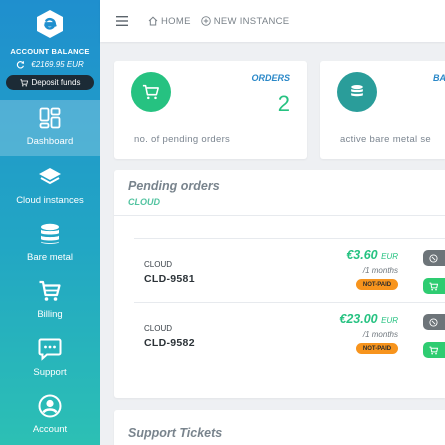 This screenshot has width=445, height=445. I want to click on sidebar-item-support: Support, so click(50, 359).